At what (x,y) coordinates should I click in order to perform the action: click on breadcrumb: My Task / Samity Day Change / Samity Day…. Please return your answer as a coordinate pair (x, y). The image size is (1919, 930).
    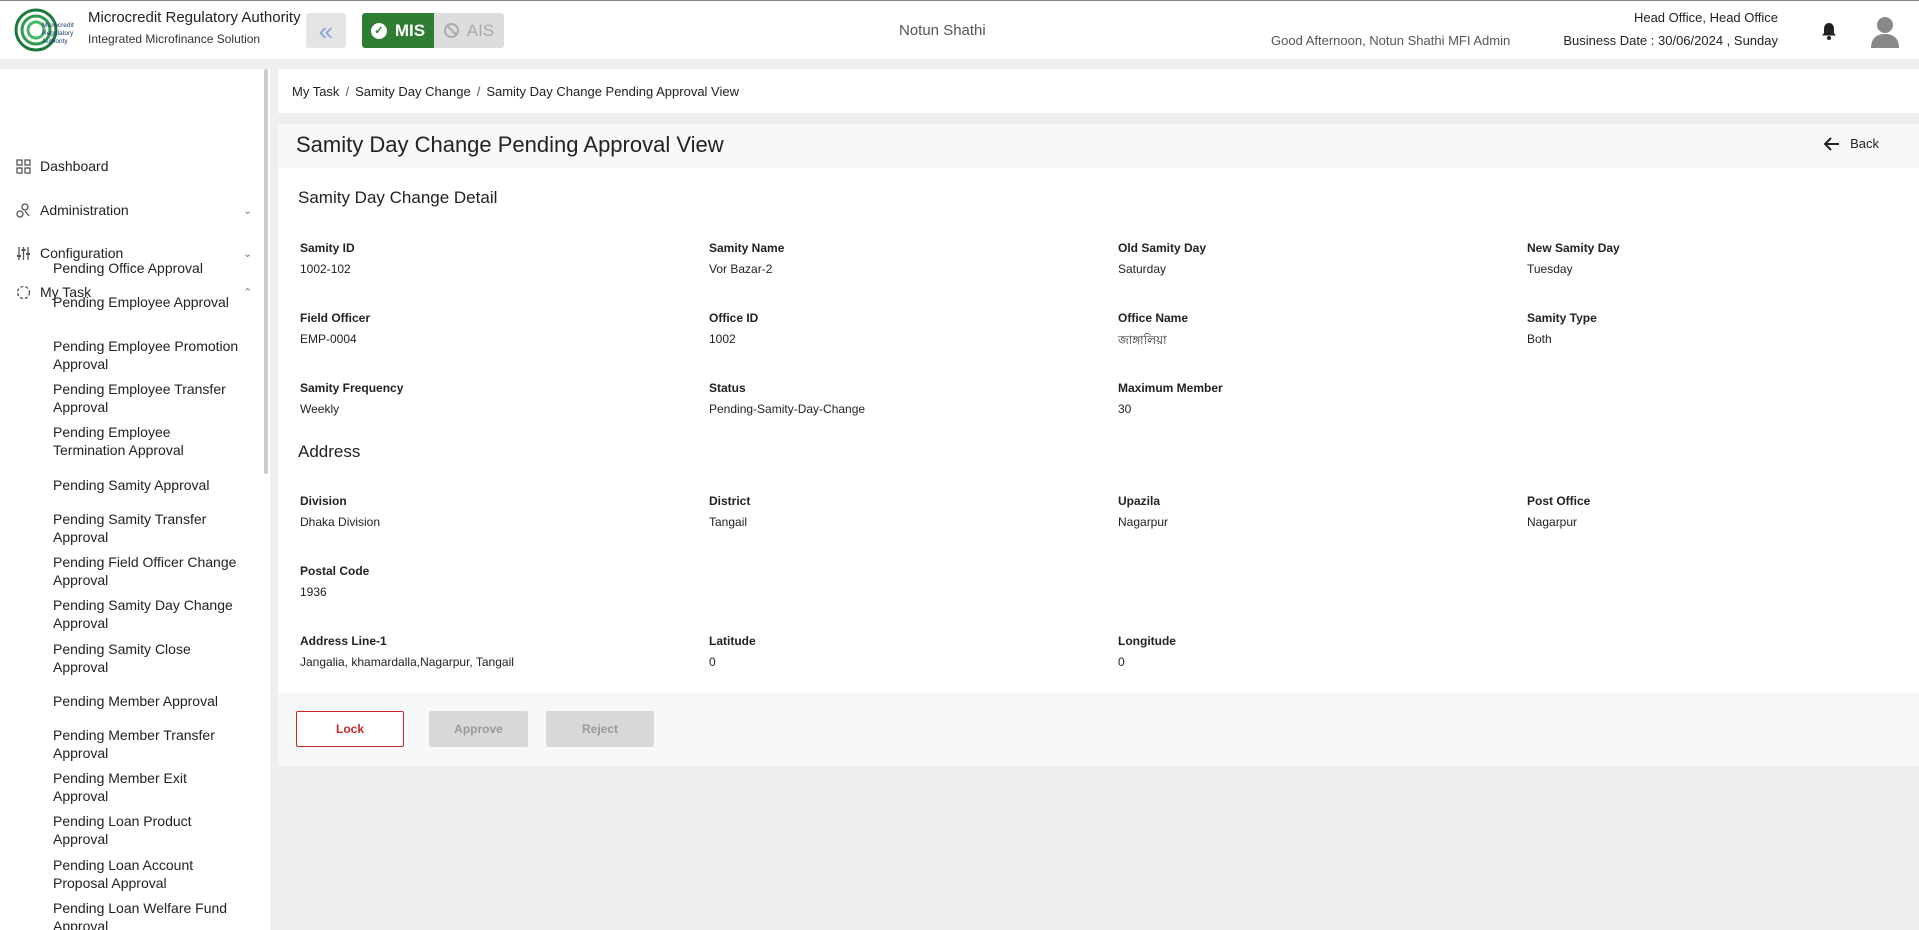
    Looking at the image, I should click on (1098, 91).